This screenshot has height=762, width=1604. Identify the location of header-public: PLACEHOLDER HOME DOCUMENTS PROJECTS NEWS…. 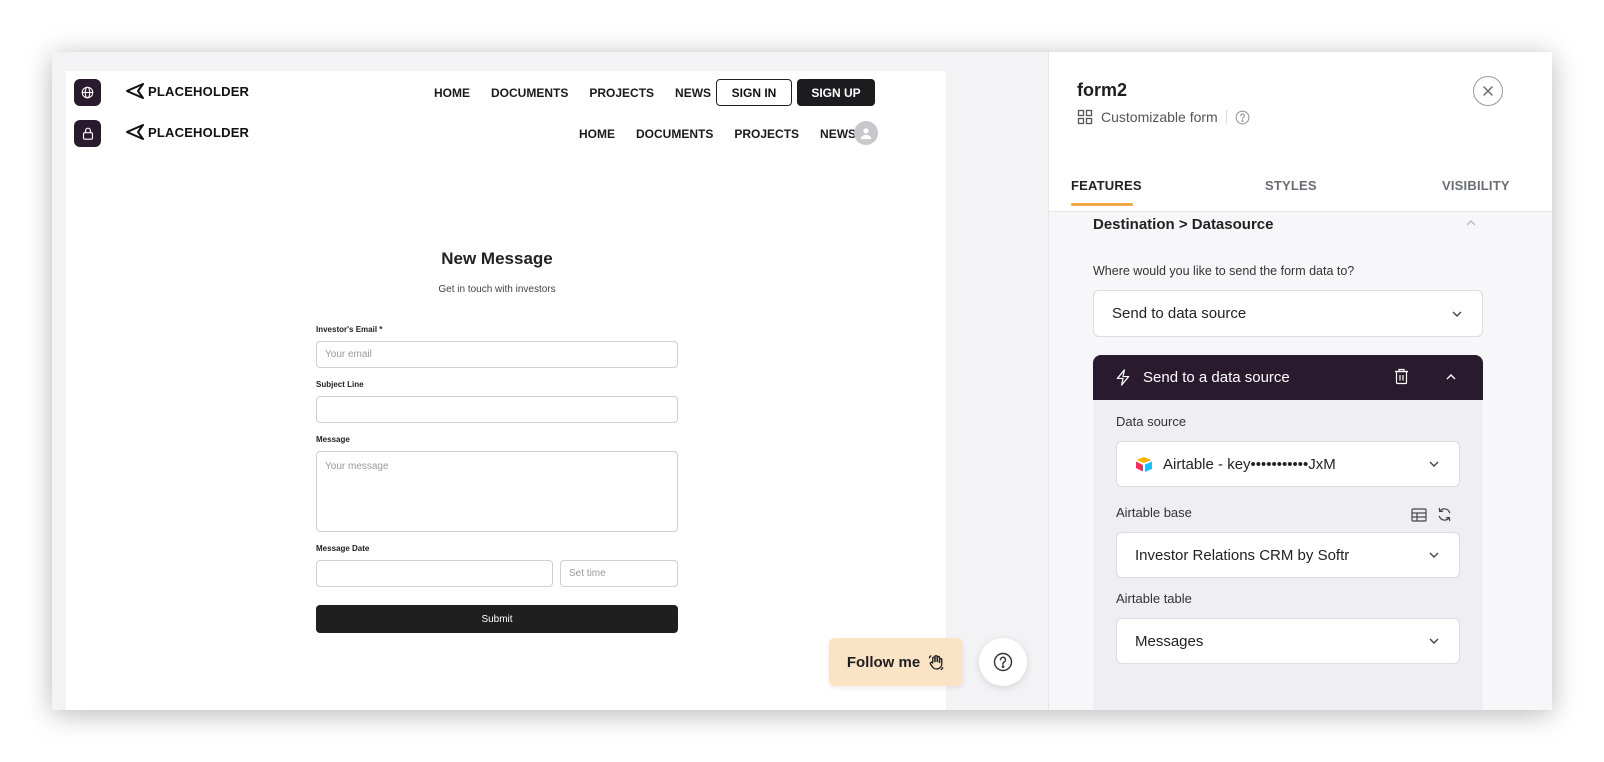
(506, 93).